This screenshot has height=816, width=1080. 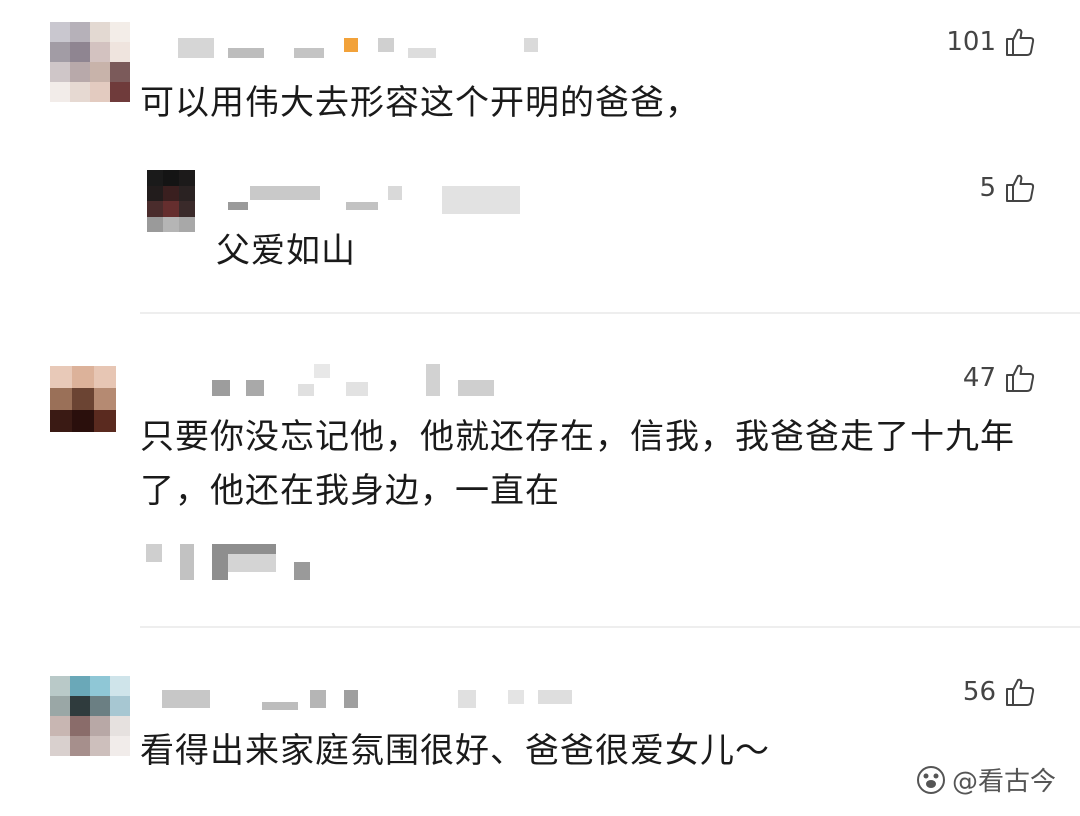 I want to click on like-button: 56, so click(x=999, y=692).